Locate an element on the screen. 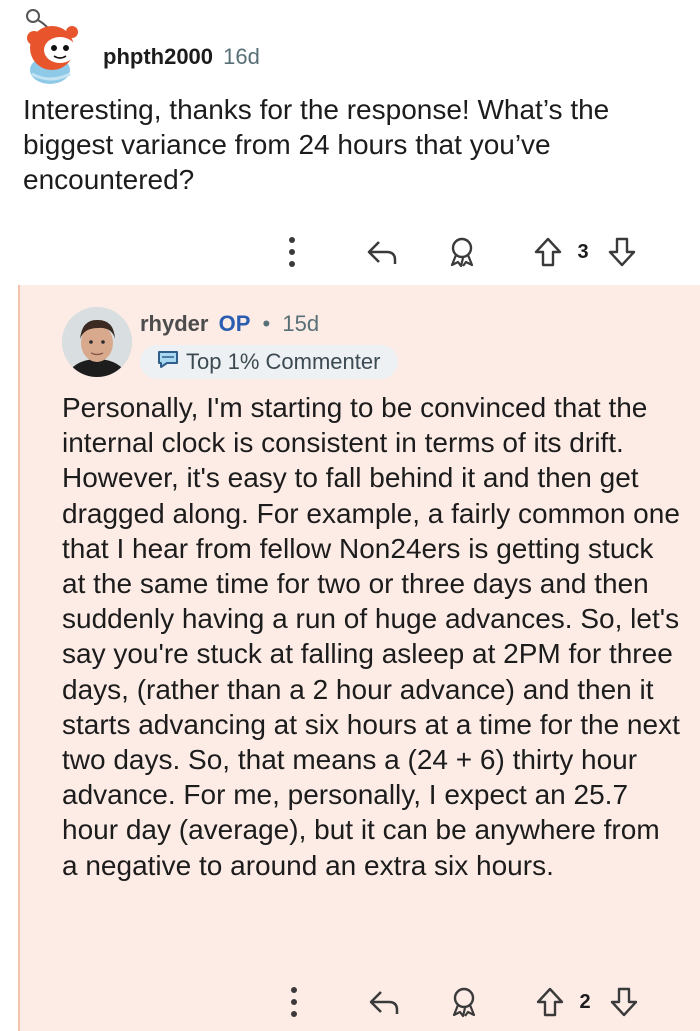 The image size is (700, 1031). author-name: phpth2000 is located at coordinates (158, 56).